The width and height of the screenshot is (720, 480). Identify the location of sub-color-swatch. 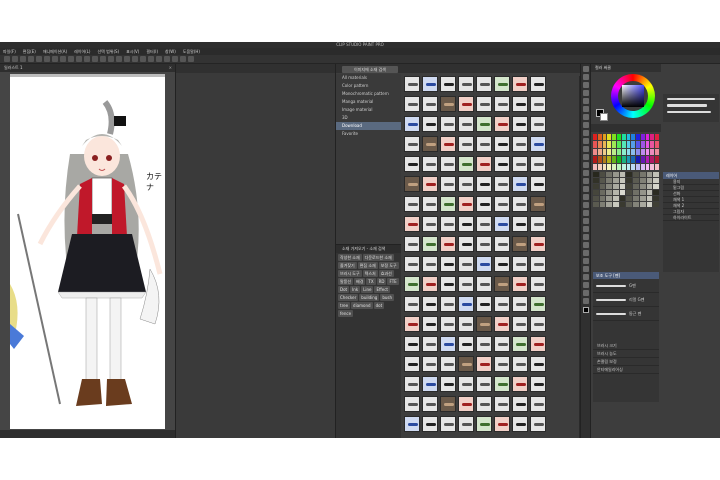
(604, 117).